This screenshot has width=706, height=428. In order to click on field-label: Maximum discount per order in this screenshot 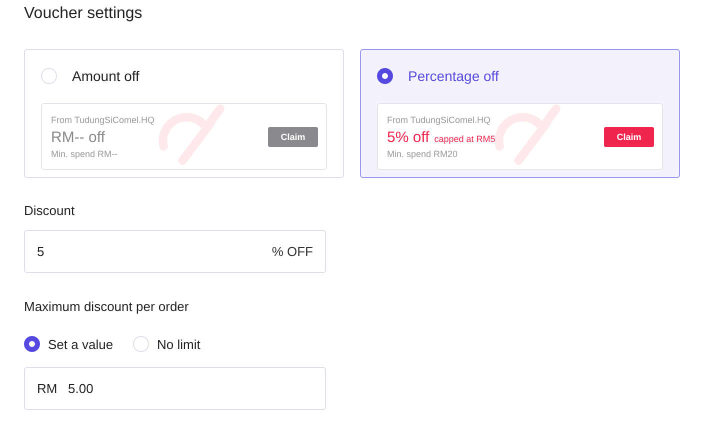, I will do `click(107, 307)`.